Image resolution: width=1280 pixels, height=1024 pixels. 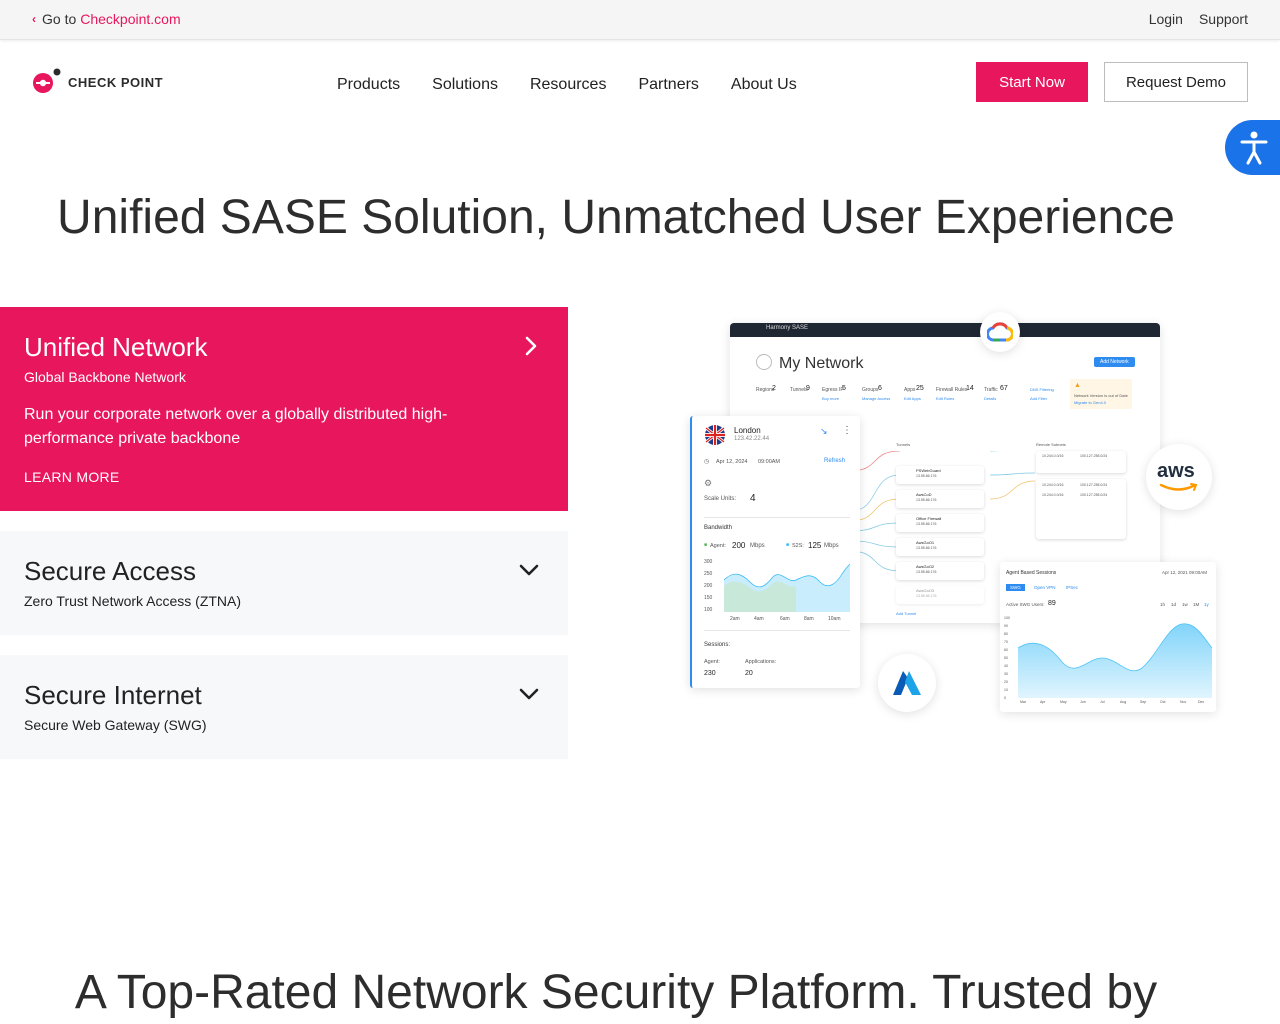 What do you see at coordinates (72, 477) in the screenshot?
I see `learn-more-link: LEARN MORE` at bounding box center [72, 477].